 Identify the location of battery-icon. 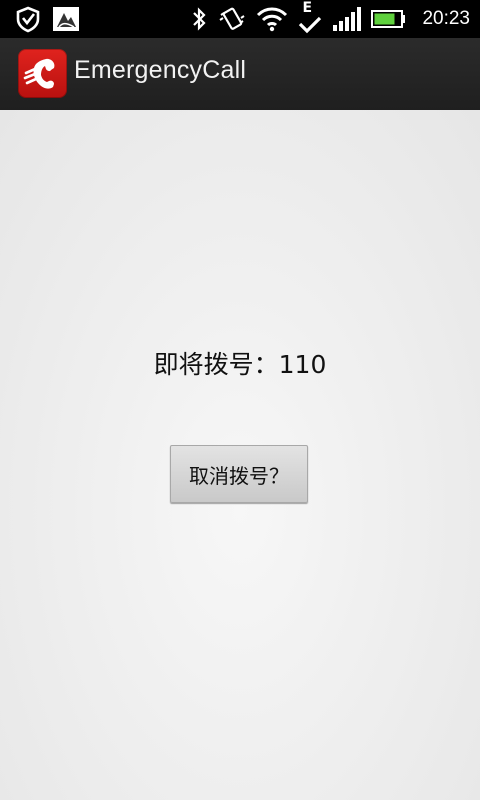
(389, 19).